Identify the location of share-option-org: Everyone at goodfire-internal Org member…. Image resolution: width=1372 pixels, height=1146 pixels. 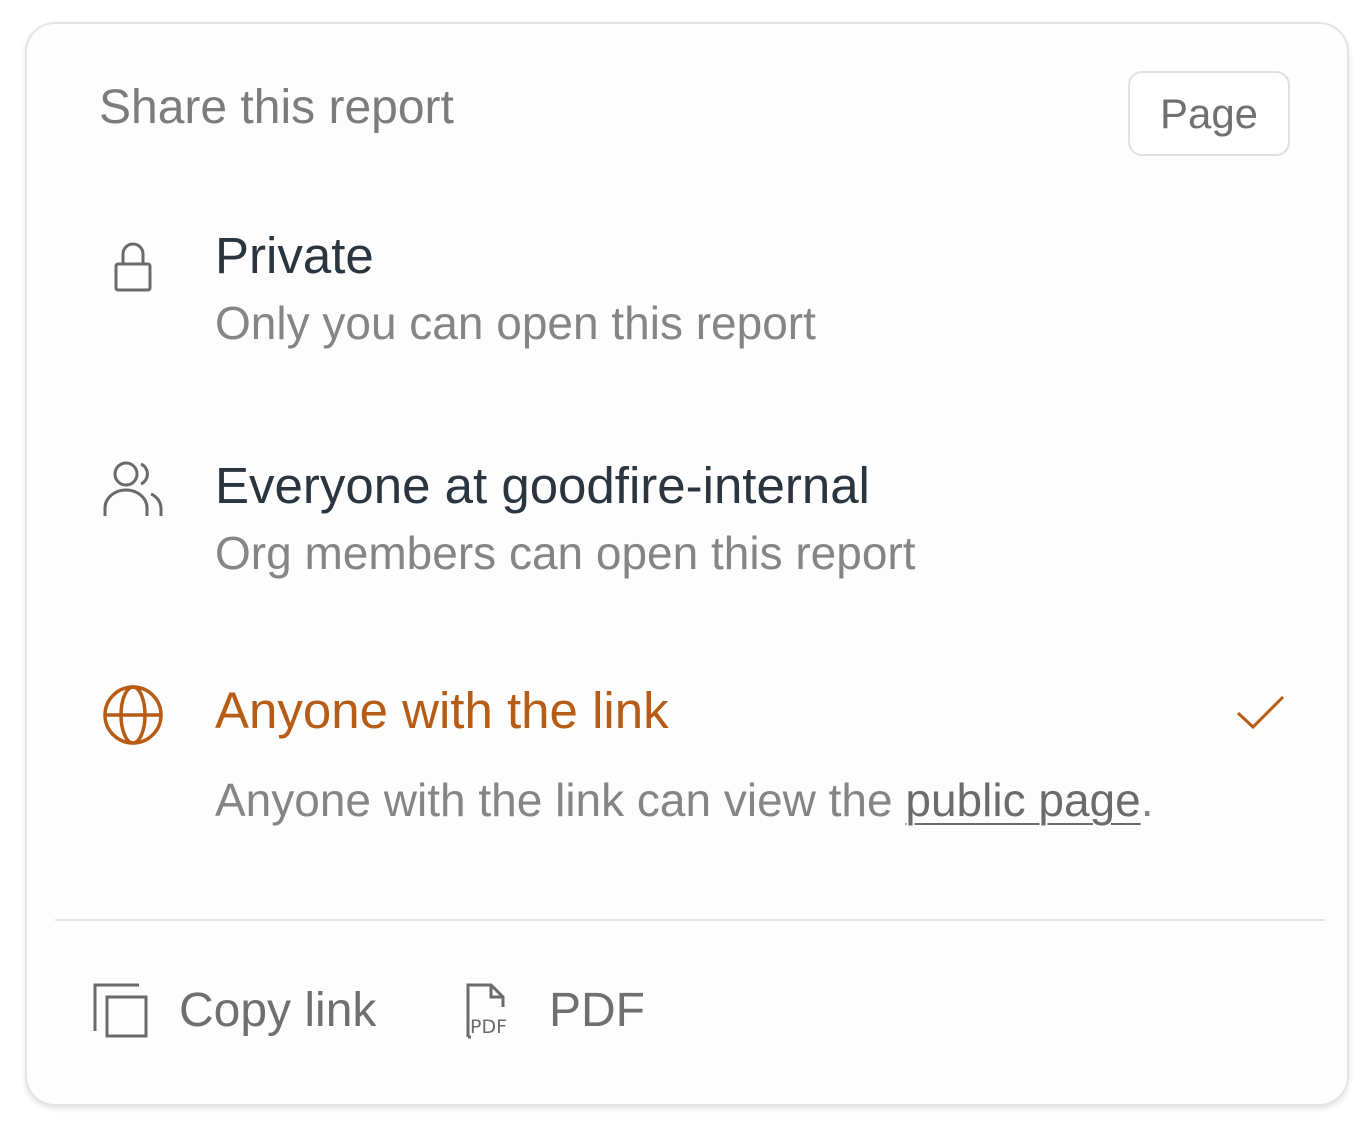
(687, 517).